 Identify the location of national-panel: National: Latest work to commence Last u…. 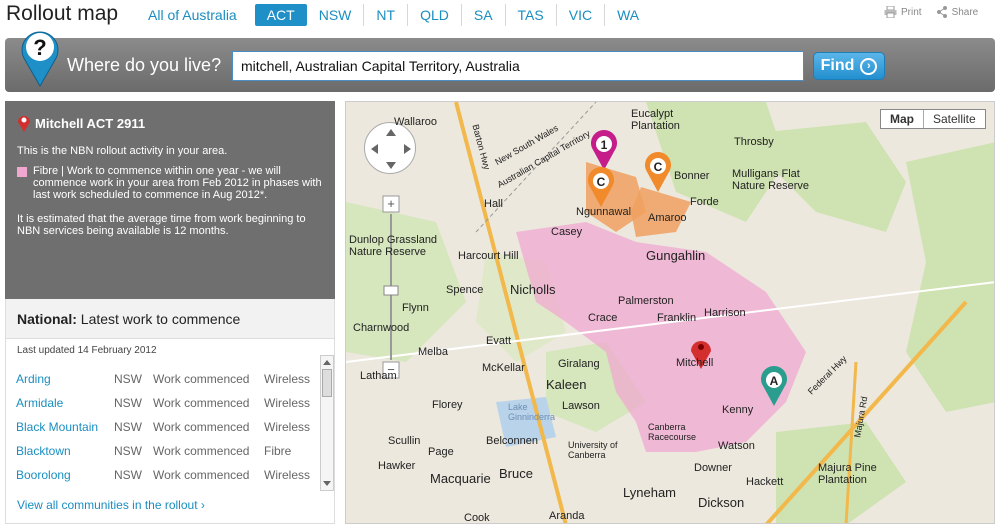
(170, 411).